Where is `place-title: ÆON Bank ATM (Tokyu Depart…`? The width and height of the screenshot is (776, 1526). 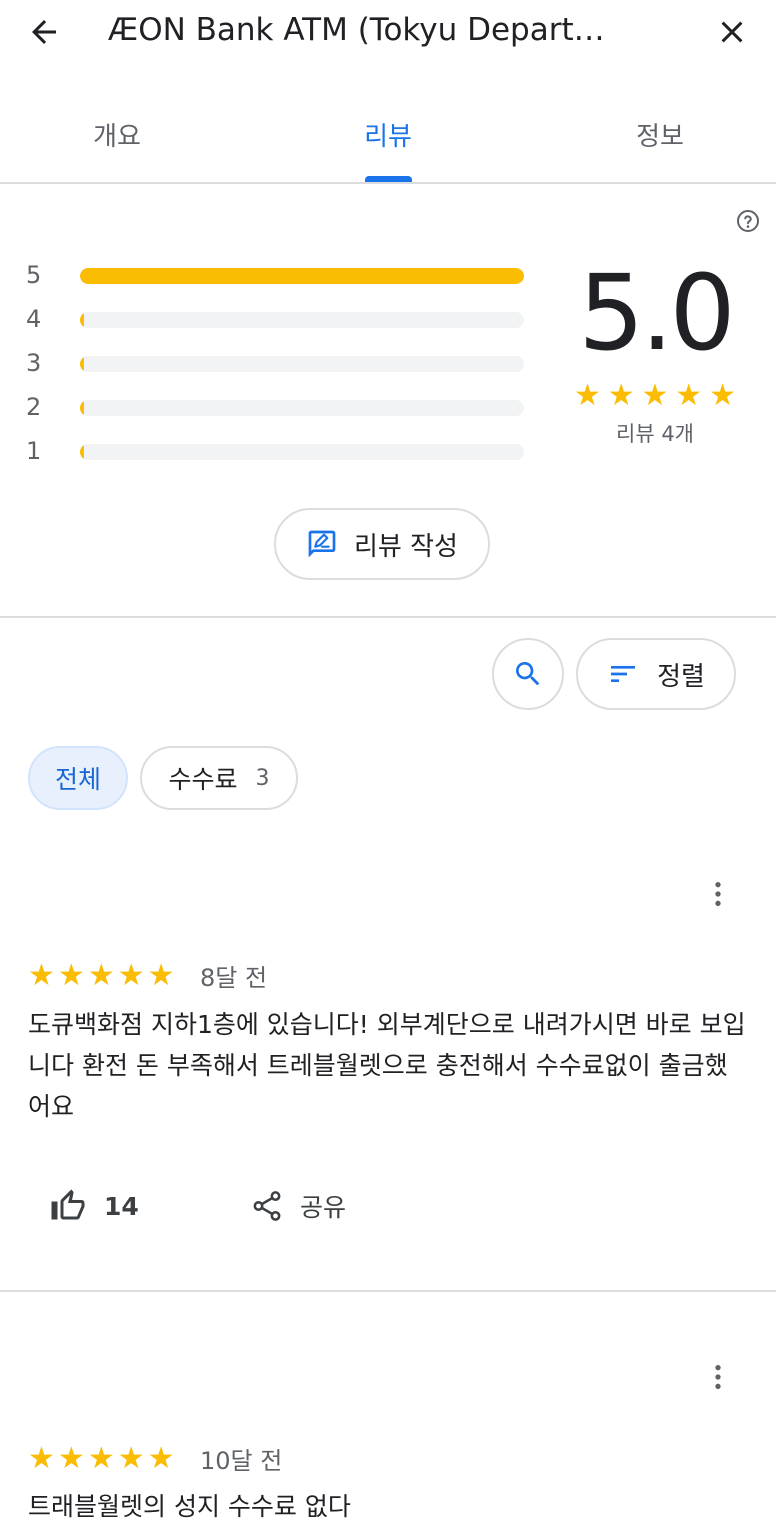 place-title: ÆON Bank ATM (Tokyu Depart… is located at coordinates (356, 30).